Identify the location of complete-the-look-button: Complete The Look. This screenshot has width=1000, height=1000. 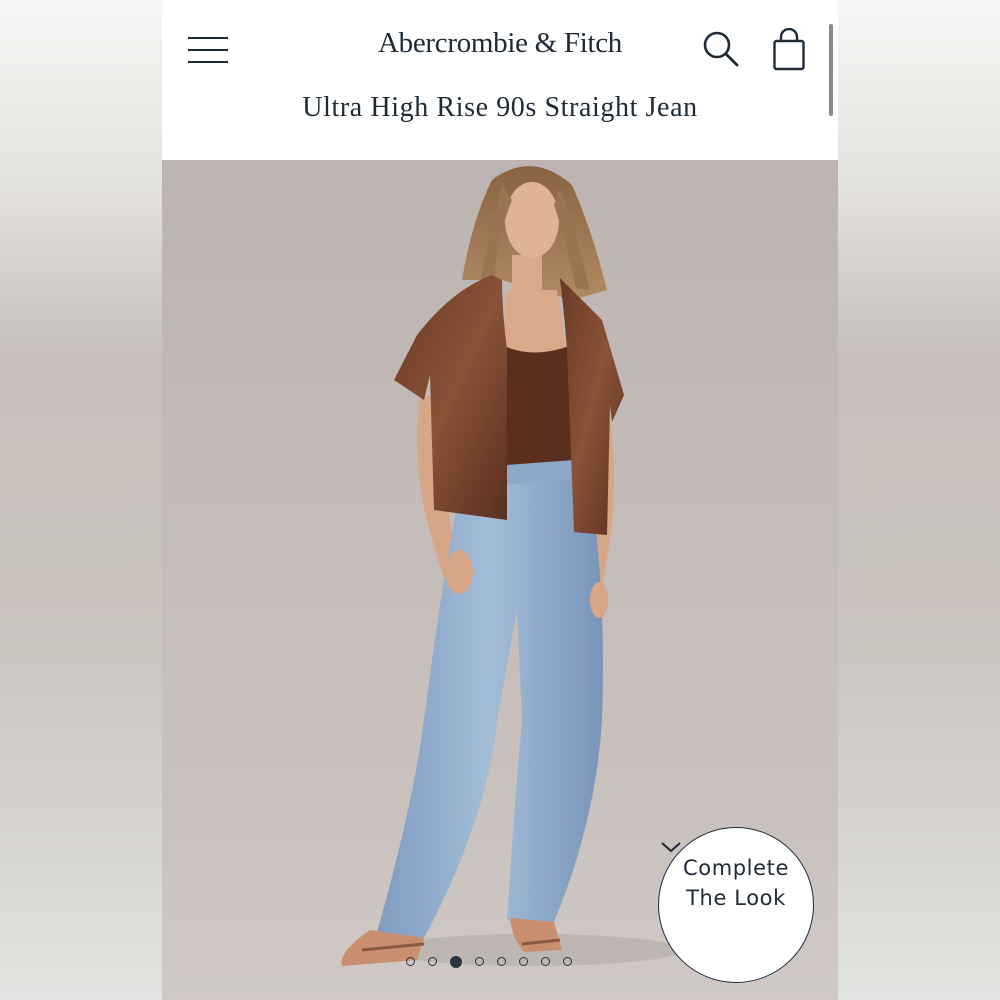
(736, 905).